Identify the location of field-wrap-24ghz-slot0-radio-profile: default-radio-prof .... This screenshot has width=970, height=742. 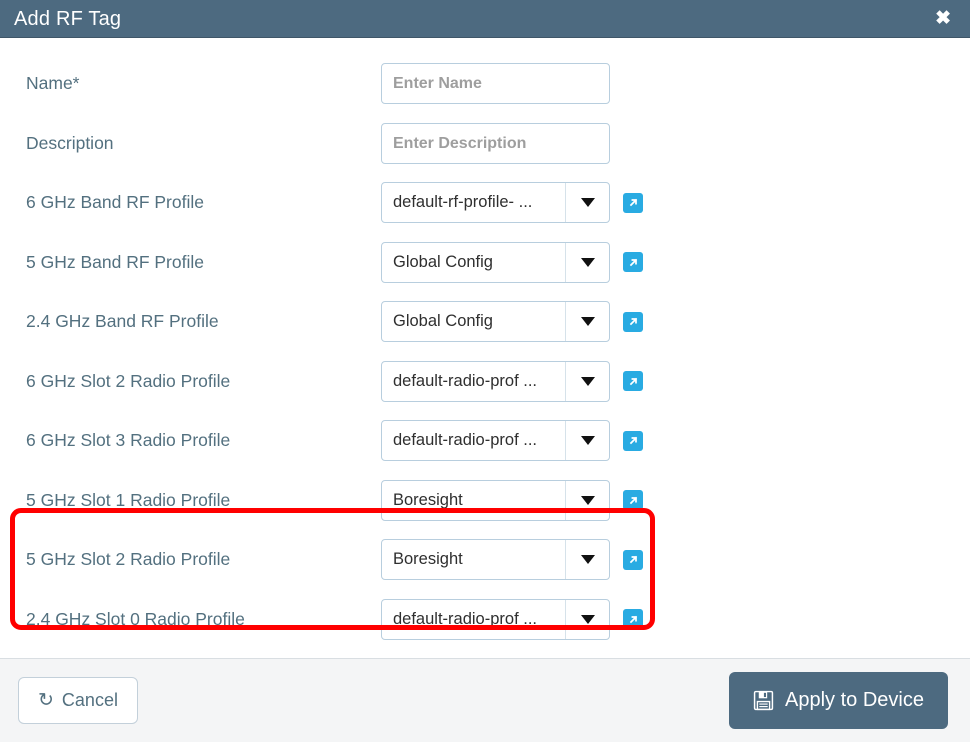
(512, 619).